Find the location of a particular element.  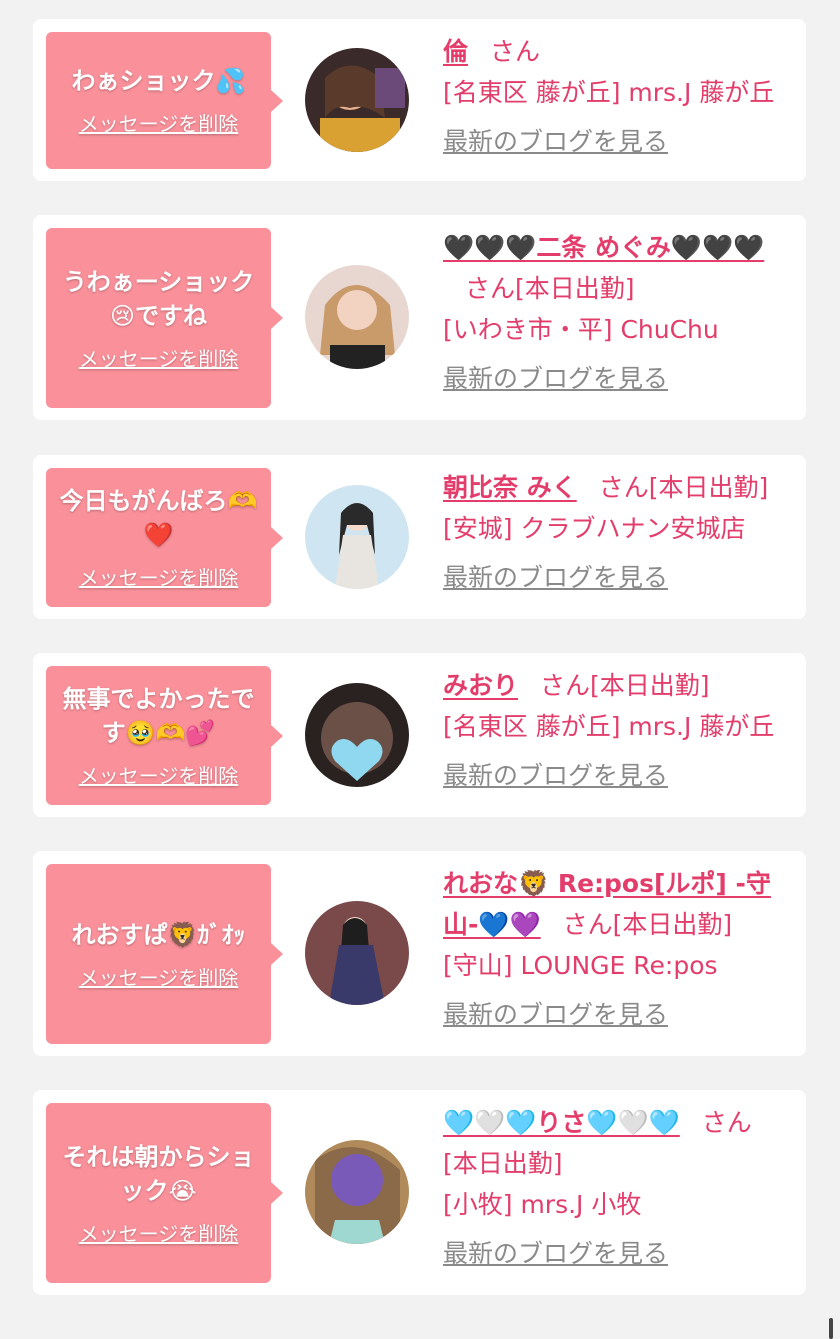

message-bubble: 今日もがんばろ🫶❤️ メッセージを削除 is located at coordinates (164, 537).